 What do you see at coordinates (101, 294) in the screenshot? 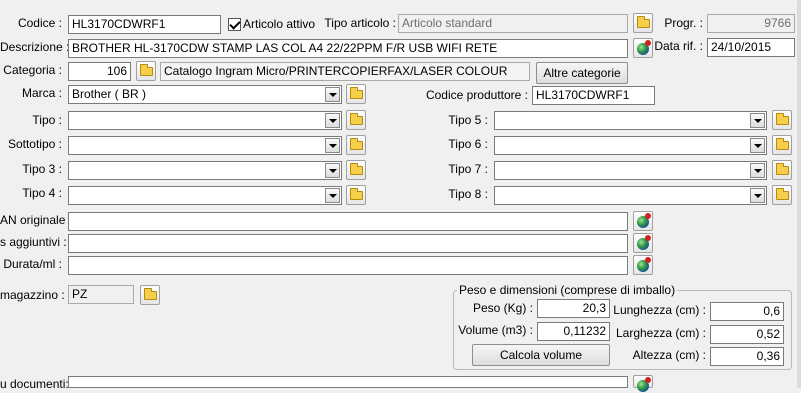
I see `magazzino-field: PZ` at bounding box center [101, 294].